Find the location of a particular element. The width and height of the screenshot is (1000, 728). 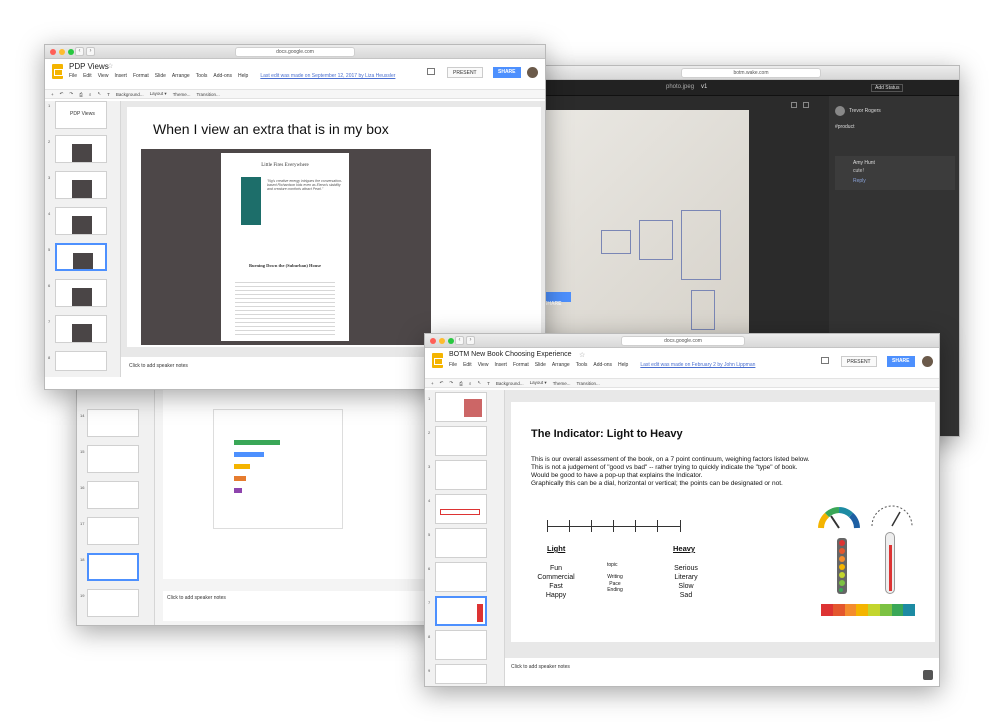

reply-button: Reply is located at coordinates (859, 181).